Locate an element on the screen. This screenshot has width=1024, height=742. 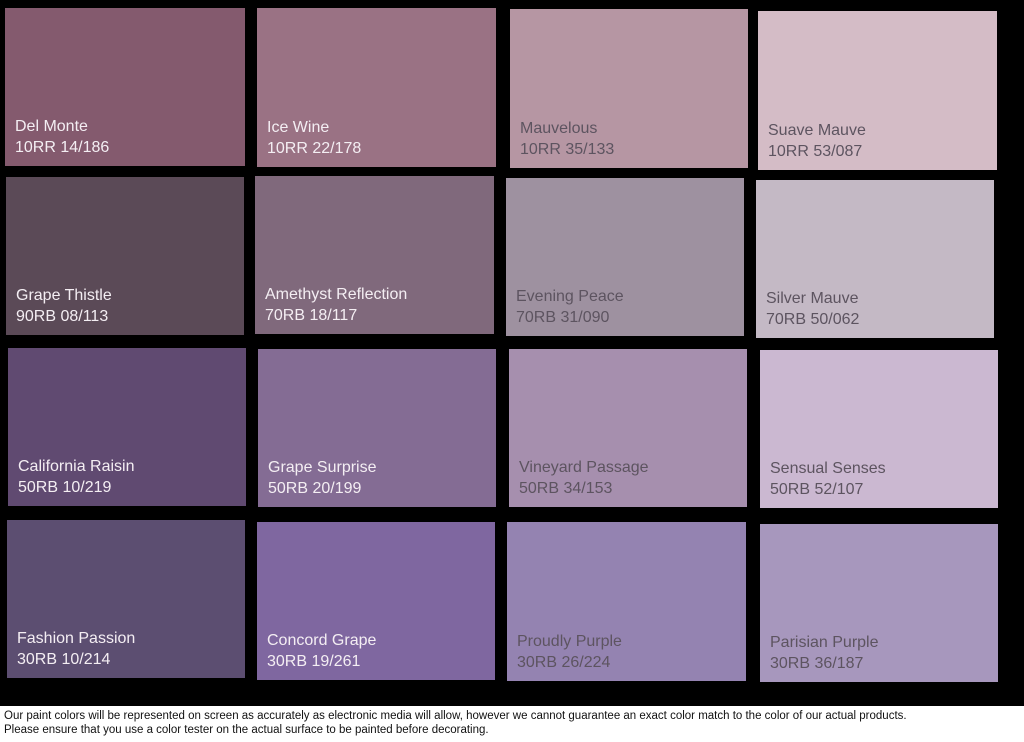
swatch-name: California Raisin is located at coordinates (76, 466).